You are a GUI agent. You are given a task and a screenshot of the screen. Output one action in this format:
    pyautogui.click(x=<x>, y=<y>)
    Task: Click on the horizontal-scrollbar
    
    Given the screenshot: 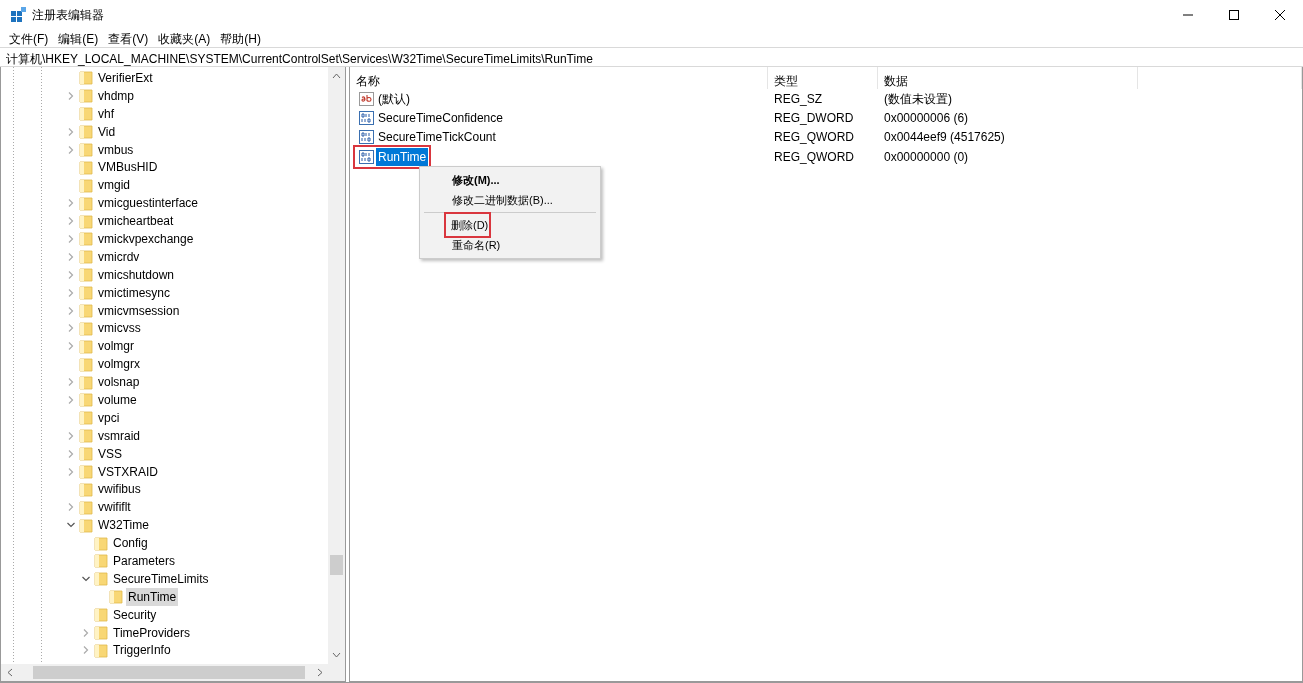 What is the action you would take?
    pyautogui.click(x=173, y=672)
    